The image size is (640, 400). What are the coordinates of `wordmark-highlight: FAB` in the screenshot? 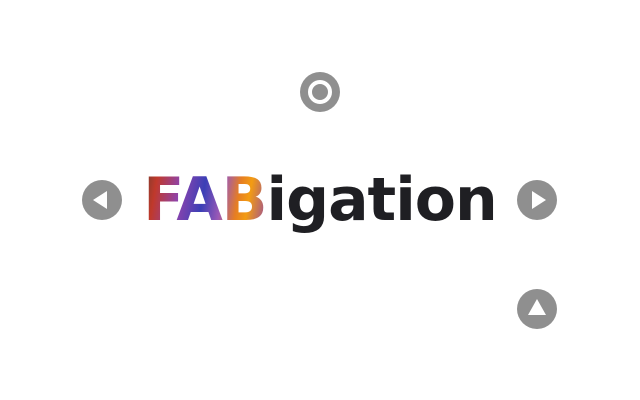 It's located at (205, 200).